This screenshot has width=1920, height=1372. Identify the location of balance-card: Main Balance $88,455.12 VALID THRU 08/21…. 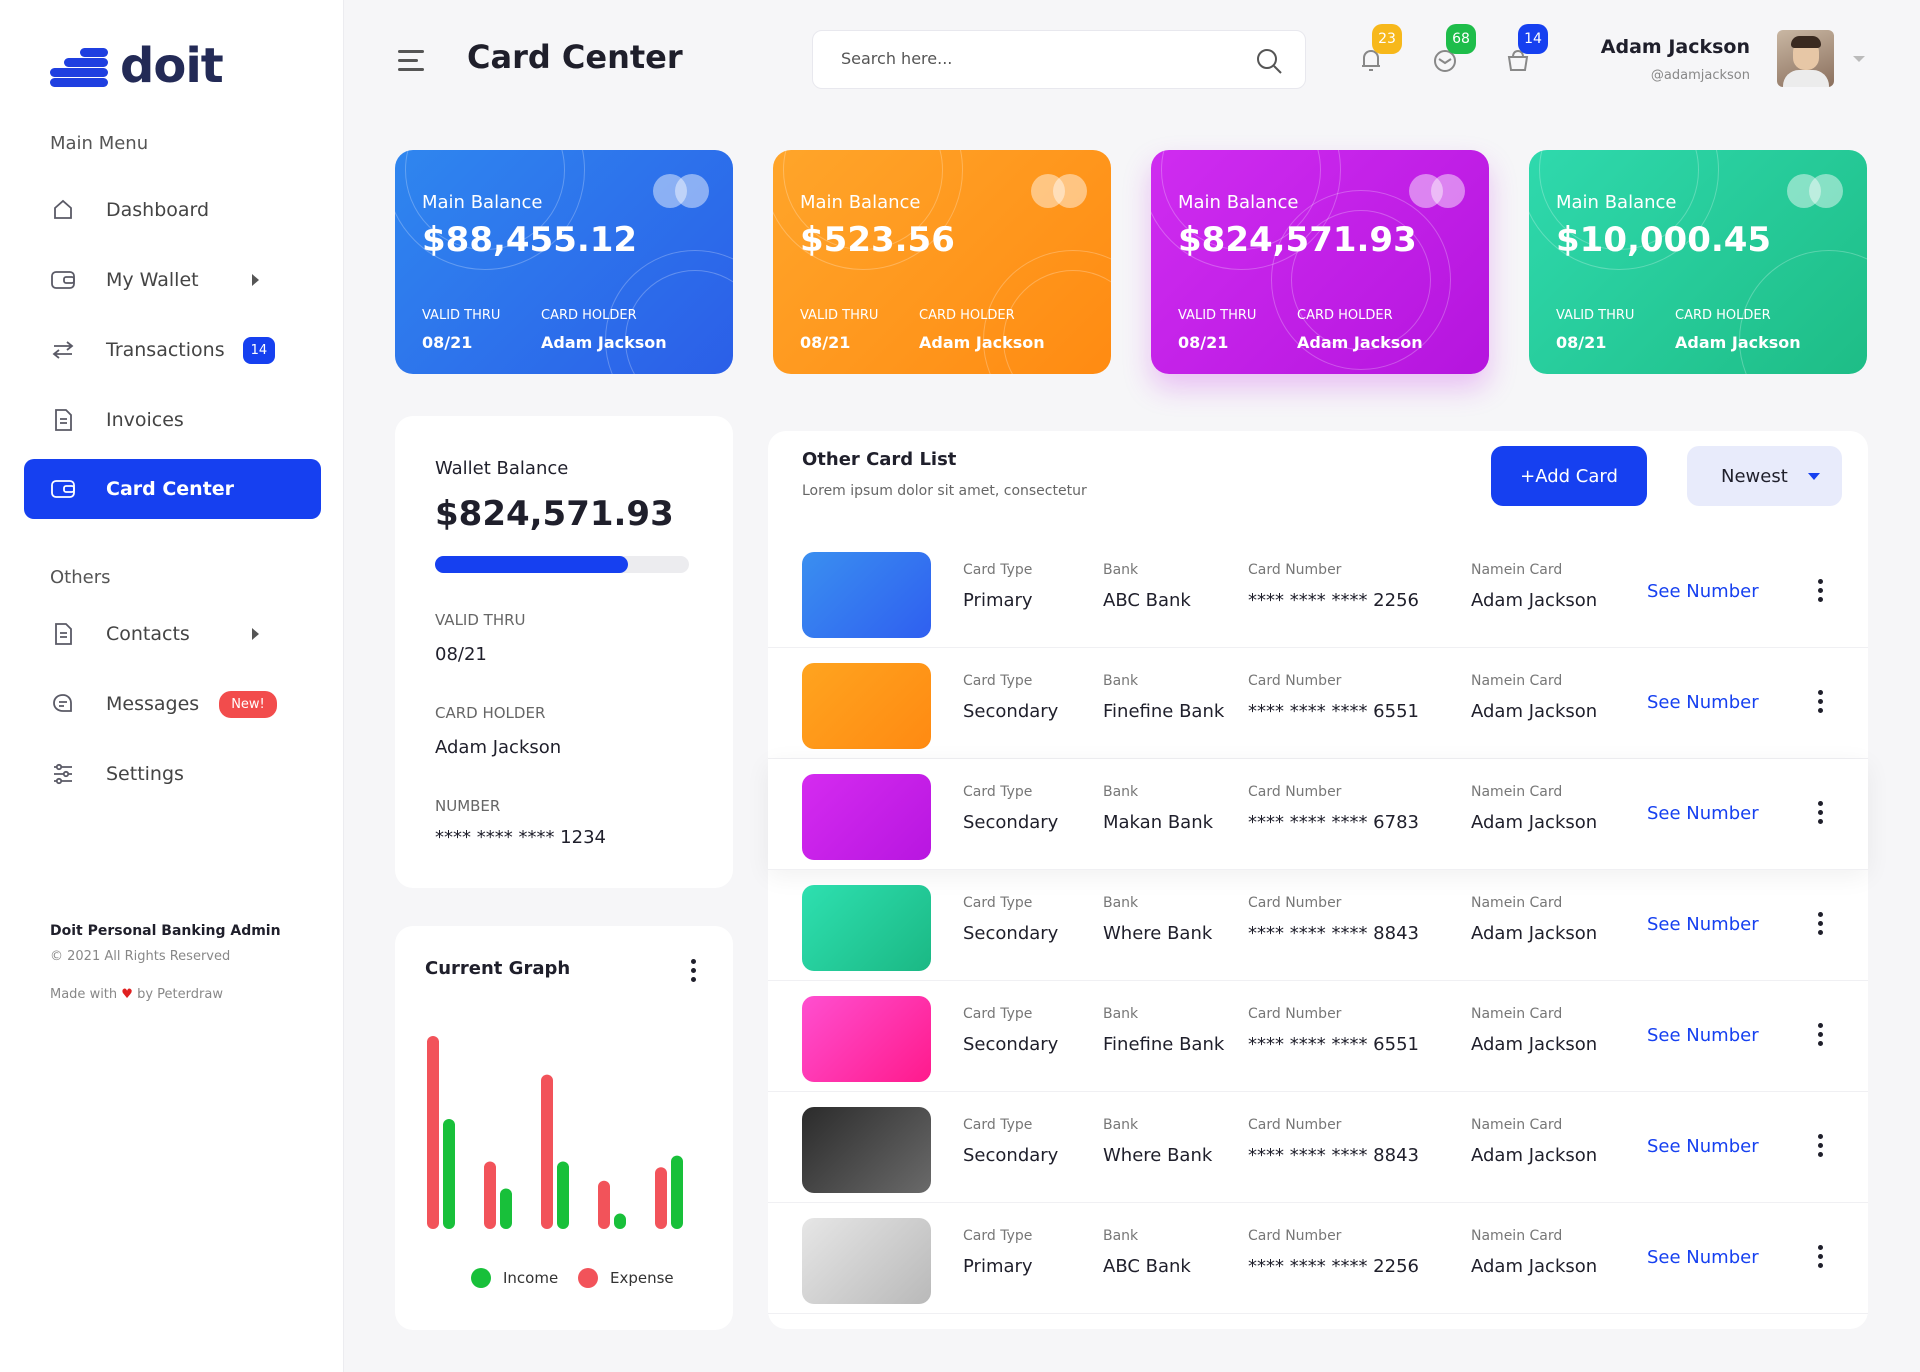
(564, 262).